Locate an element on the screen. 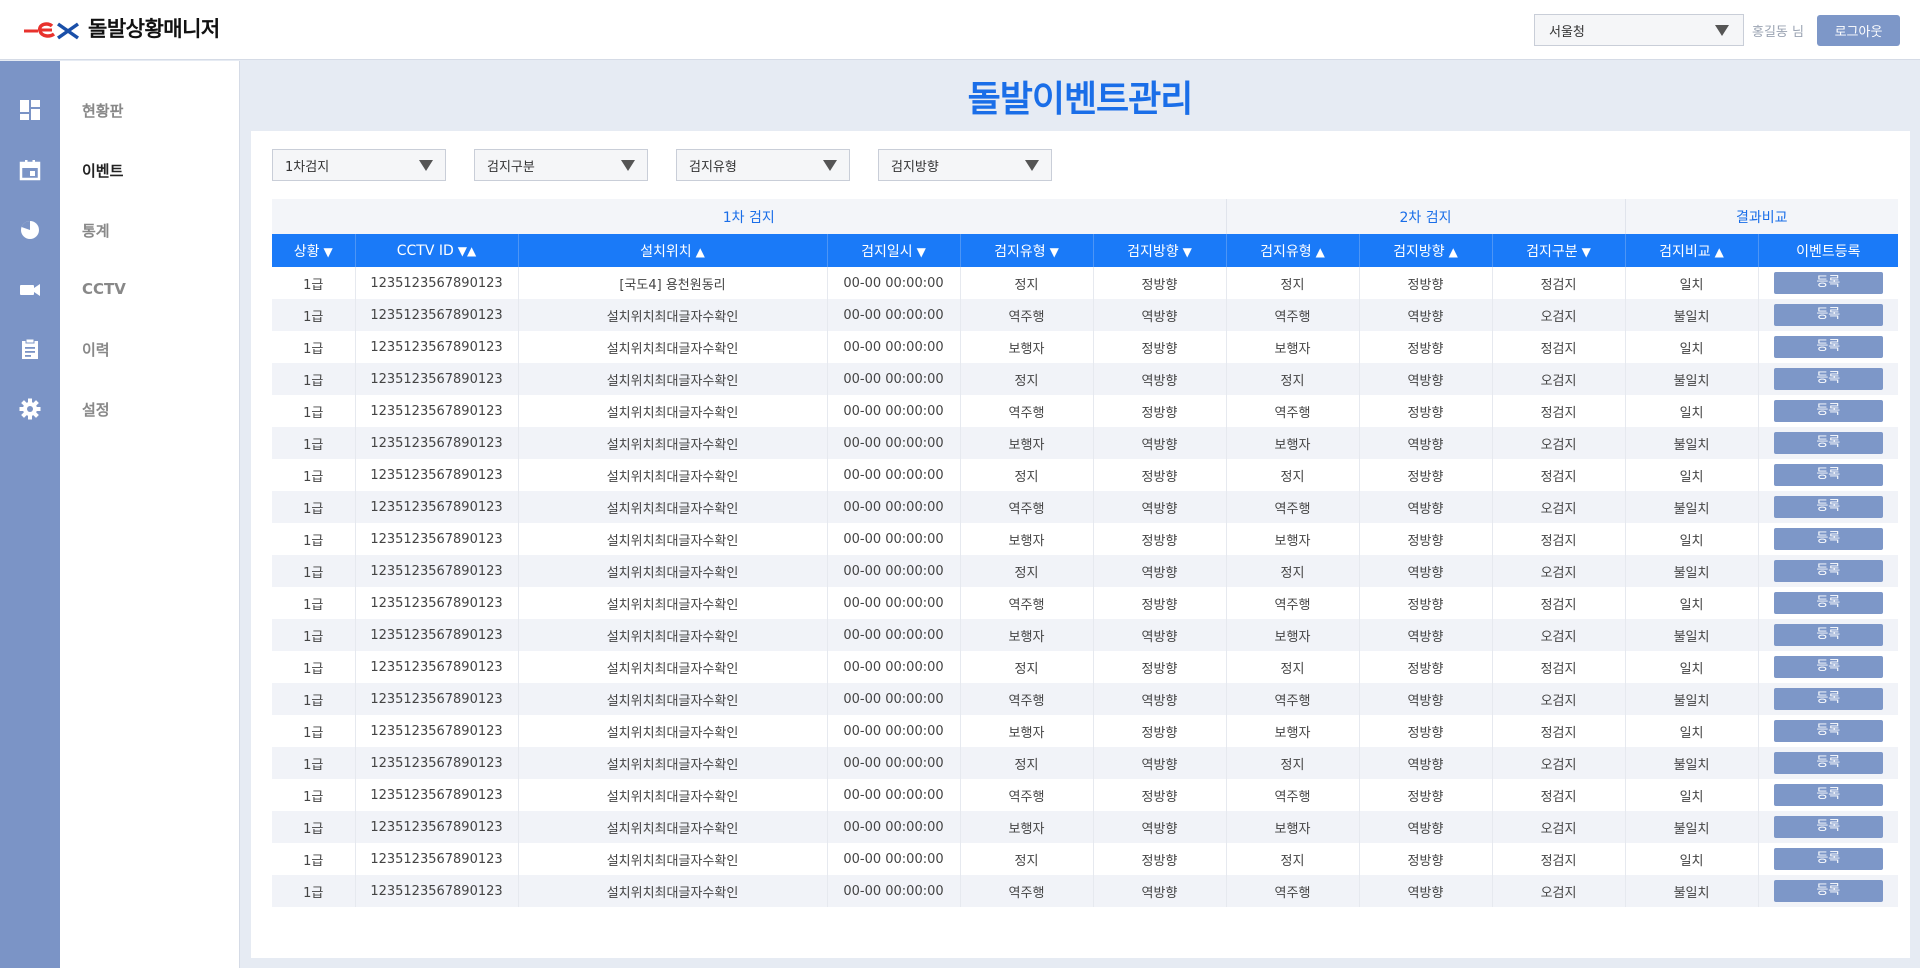 The width and height of the screenshot is (1920, 968). sidebar-item-settings: 설정 is located at coordinates (96, 409).